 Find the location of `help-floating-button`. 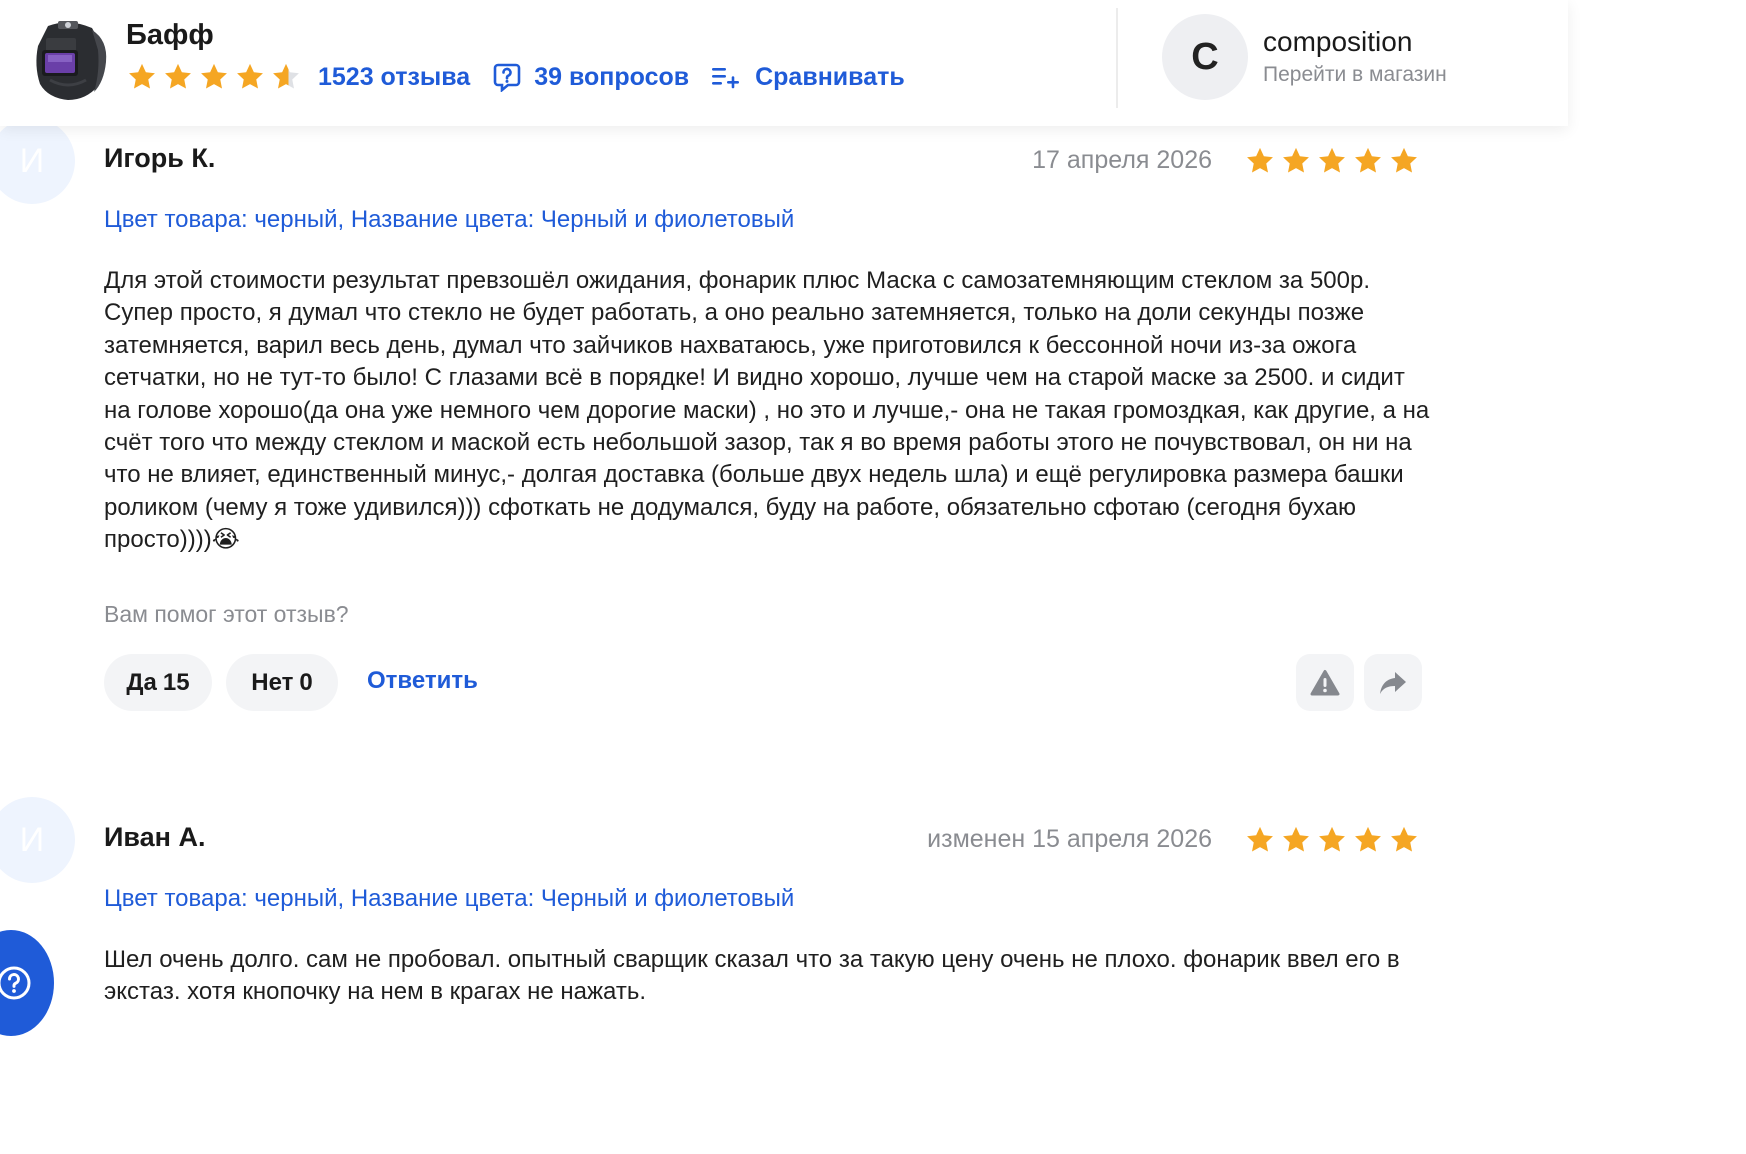

help-floating-button is located at coordinates (27, 983).